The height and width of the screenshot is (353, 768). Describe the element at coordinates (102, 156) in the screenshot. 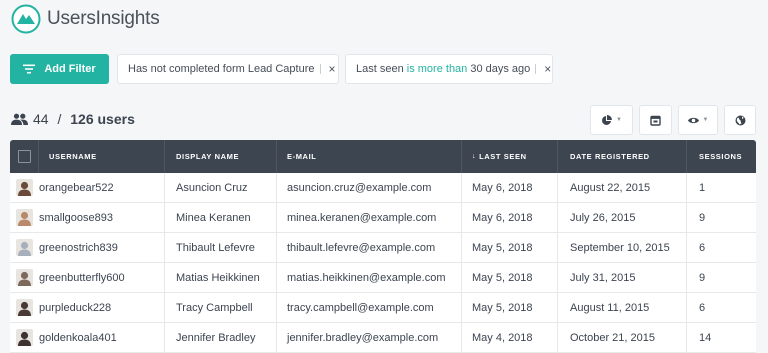

I see `column-header-username: USERNAME` at that location.